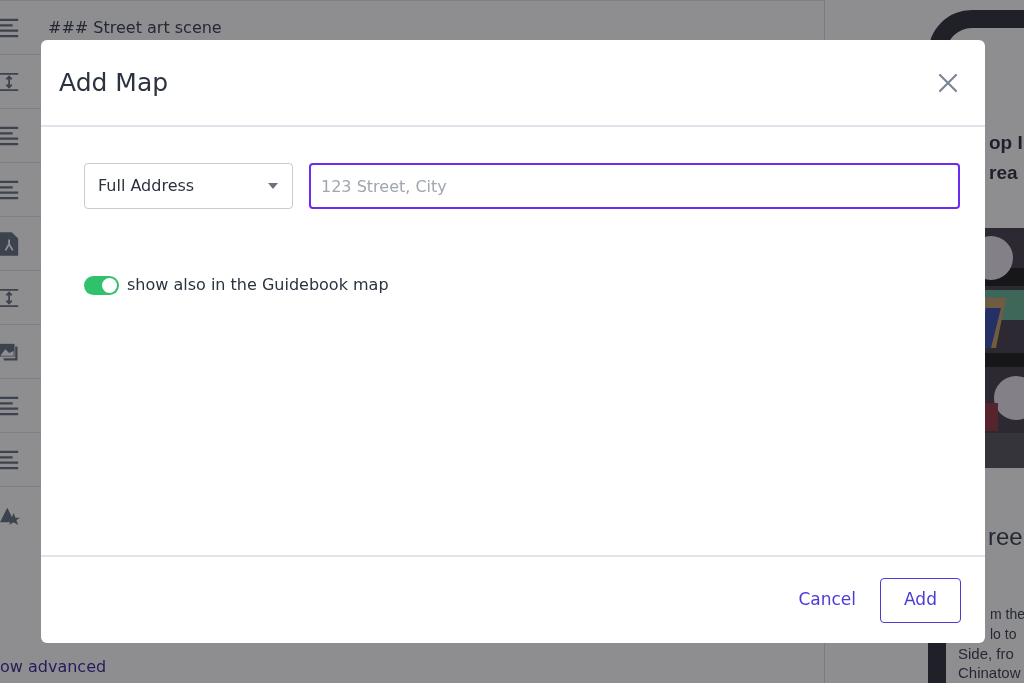 The width and height of the screenshot is (1024, 683). What do you see at coordinates (1006, 537) in the screenshot?
I see `preview-subheading: ree` at bounding box center [1006, 537].